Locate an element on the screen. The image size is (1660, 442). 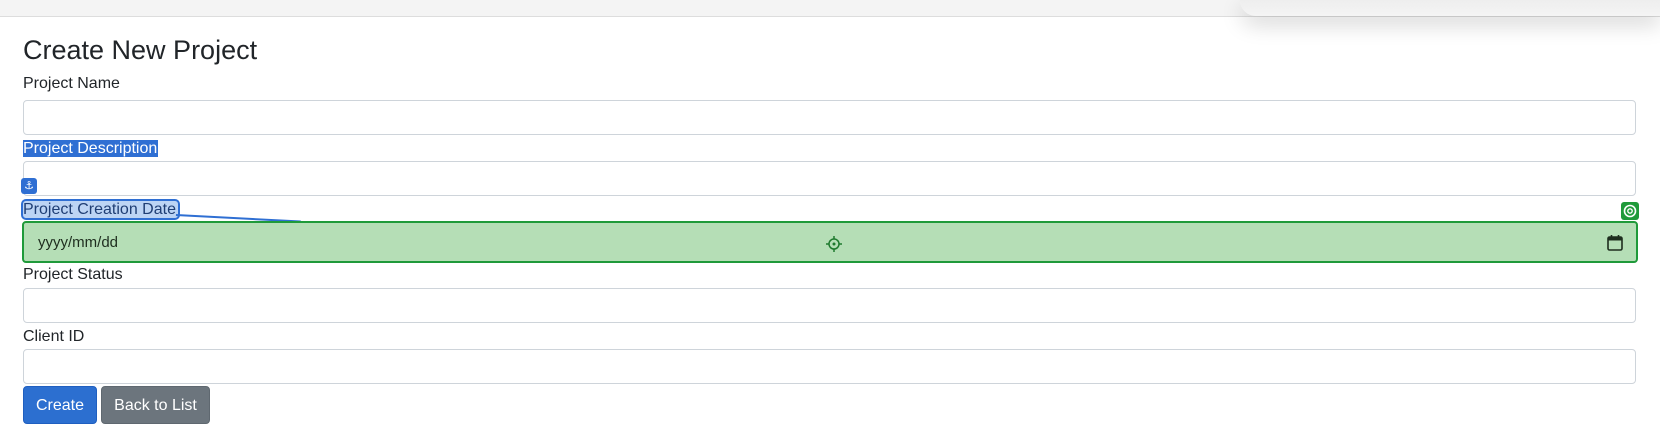
project-creation-date-label: Project Creation Date is located at coordinates (100, 210).